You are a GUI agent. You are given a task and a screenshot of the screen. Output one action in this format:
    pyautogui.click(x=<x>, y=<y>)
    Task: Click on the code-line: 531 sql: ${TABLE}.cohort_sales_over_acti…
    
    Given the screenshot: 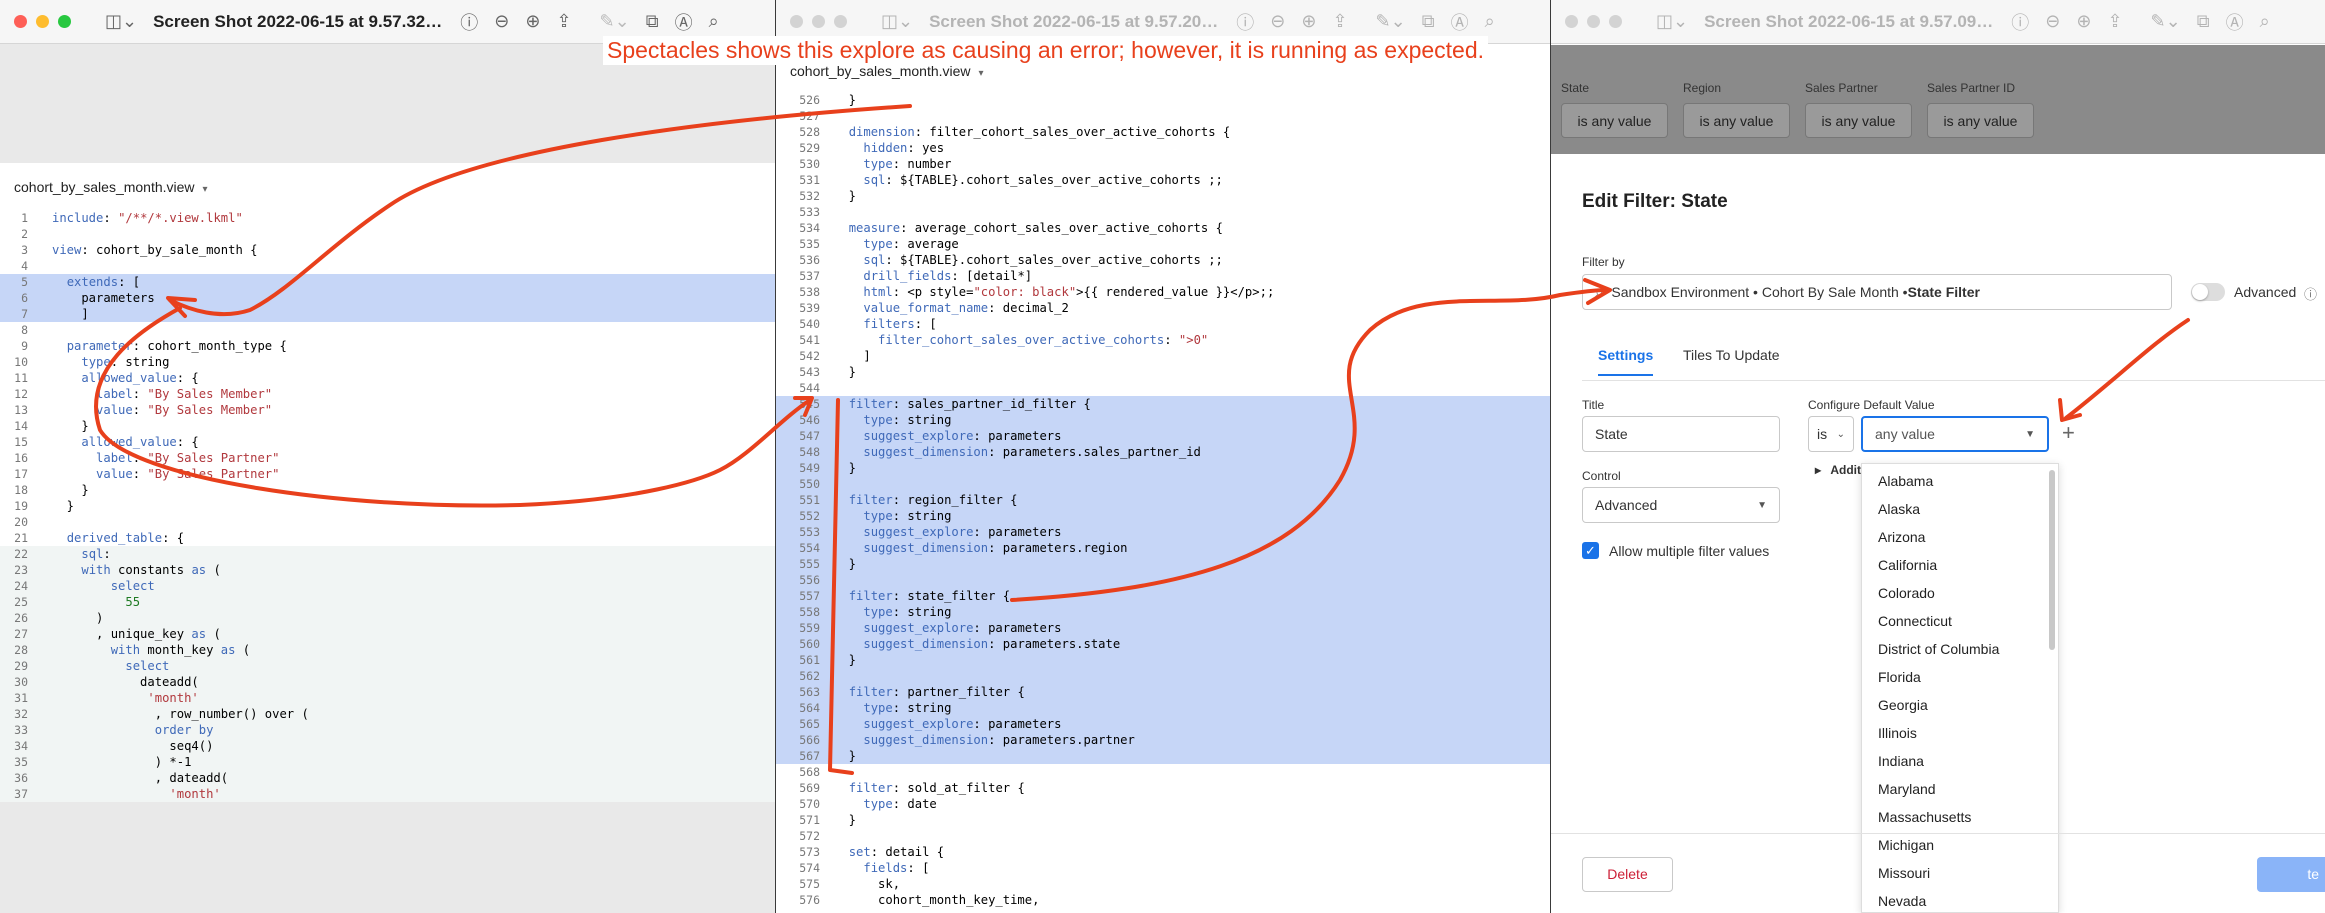 What is the action you would take?
    pyautogui.click(x=1163, y=180)
    